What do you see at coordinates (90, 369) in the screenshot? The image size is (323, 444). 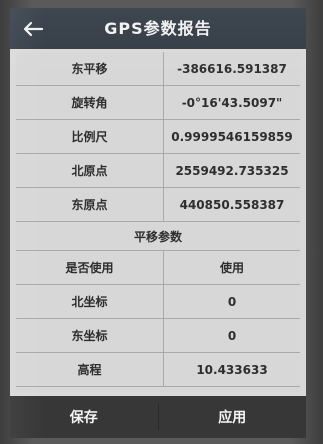 I see `elevation-label: 高程` at bounding box center [90, 369].